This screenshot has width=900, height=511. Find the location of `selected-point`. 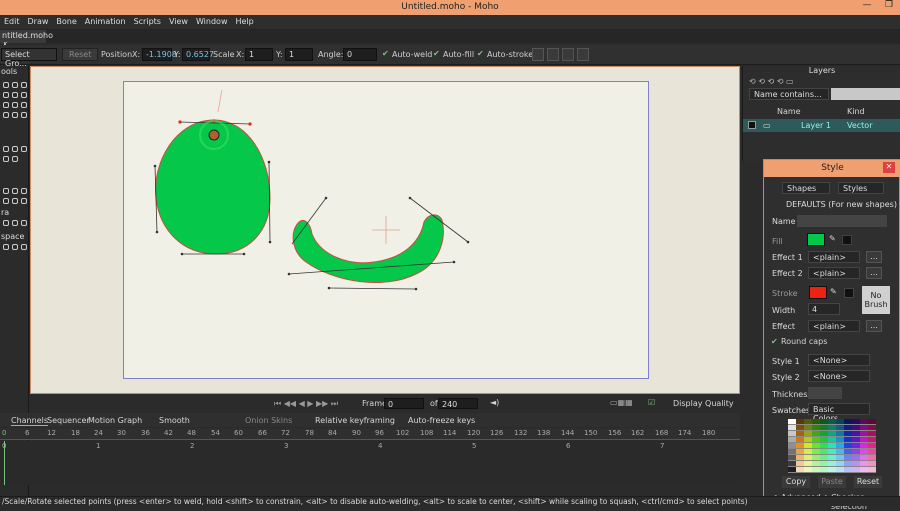

selected-point is located at coordinates (214, 135).